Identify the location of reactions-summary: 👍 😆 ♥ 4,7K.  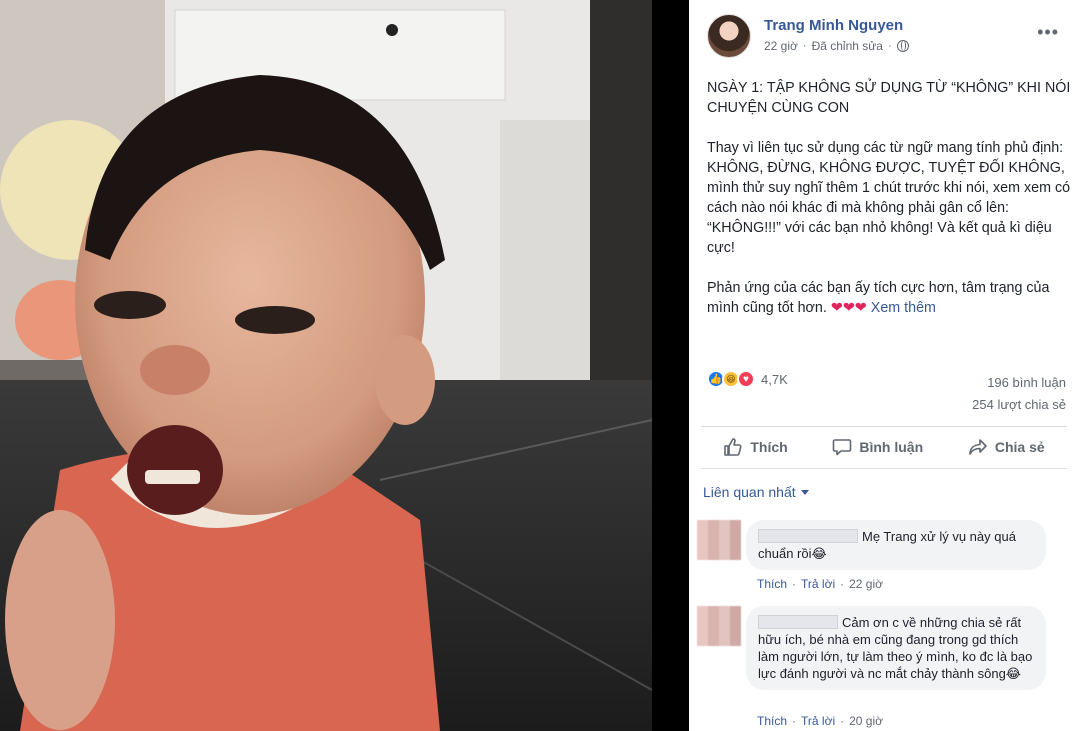
(747, 379).